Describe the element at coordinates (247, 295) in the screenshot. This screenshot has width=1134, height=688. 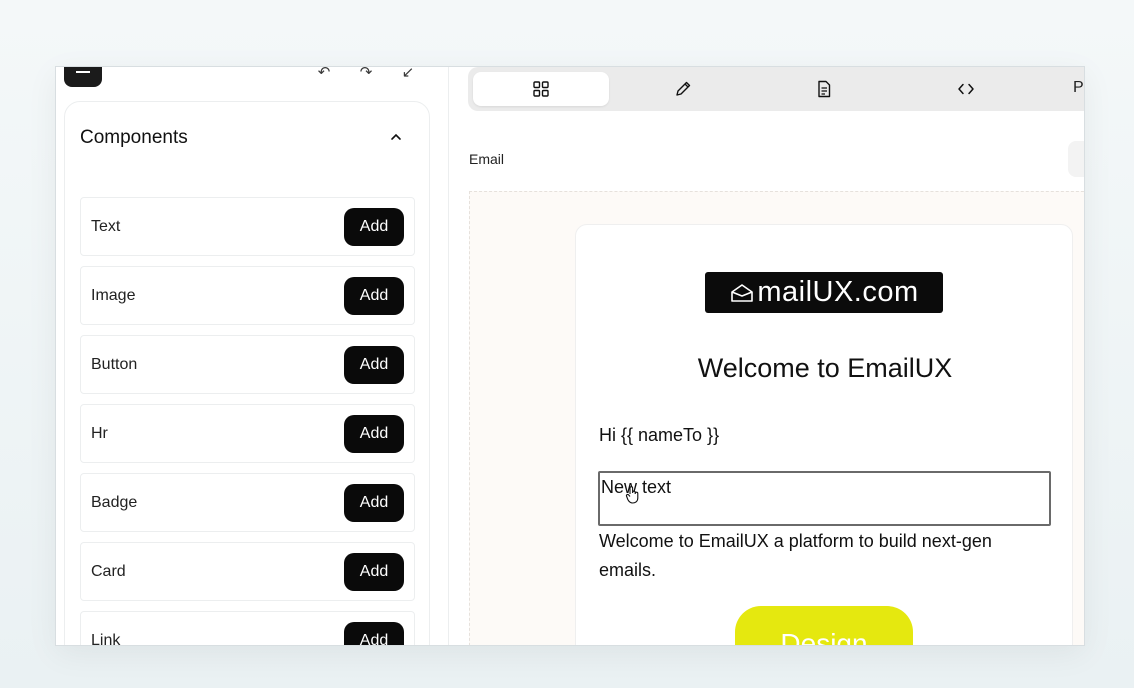
I see `component-item-image: Image Add` at that location.